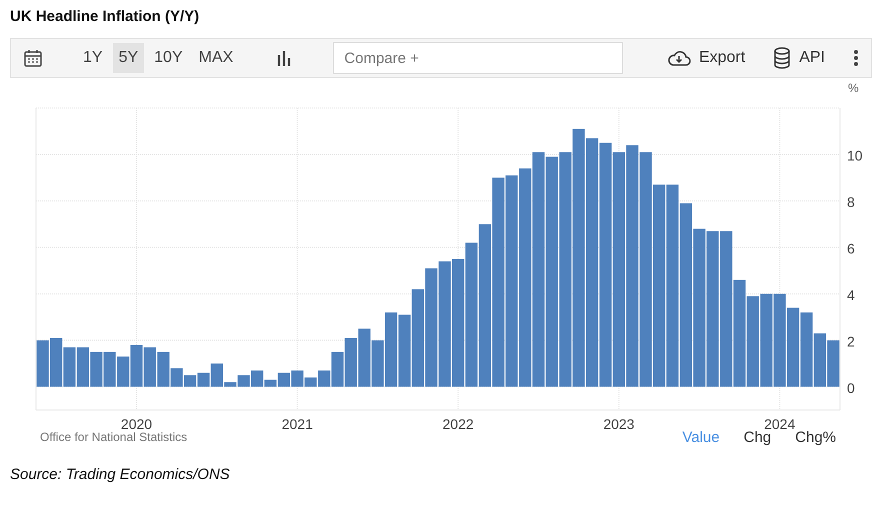  I want to click on axis-label: 0, so click(851, 388).